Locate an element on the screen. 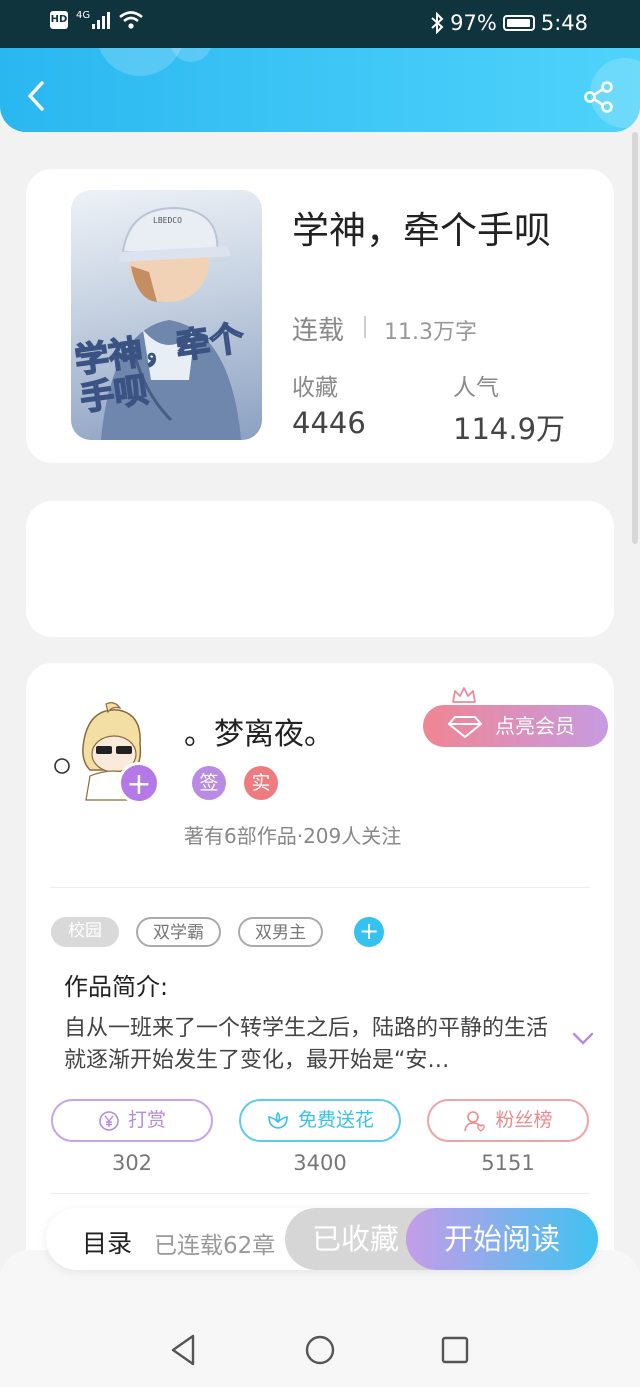 The height and width of the screenshot is (1387, 640). author-name: 。梦离夜。 is located at coordinates (259, 731).